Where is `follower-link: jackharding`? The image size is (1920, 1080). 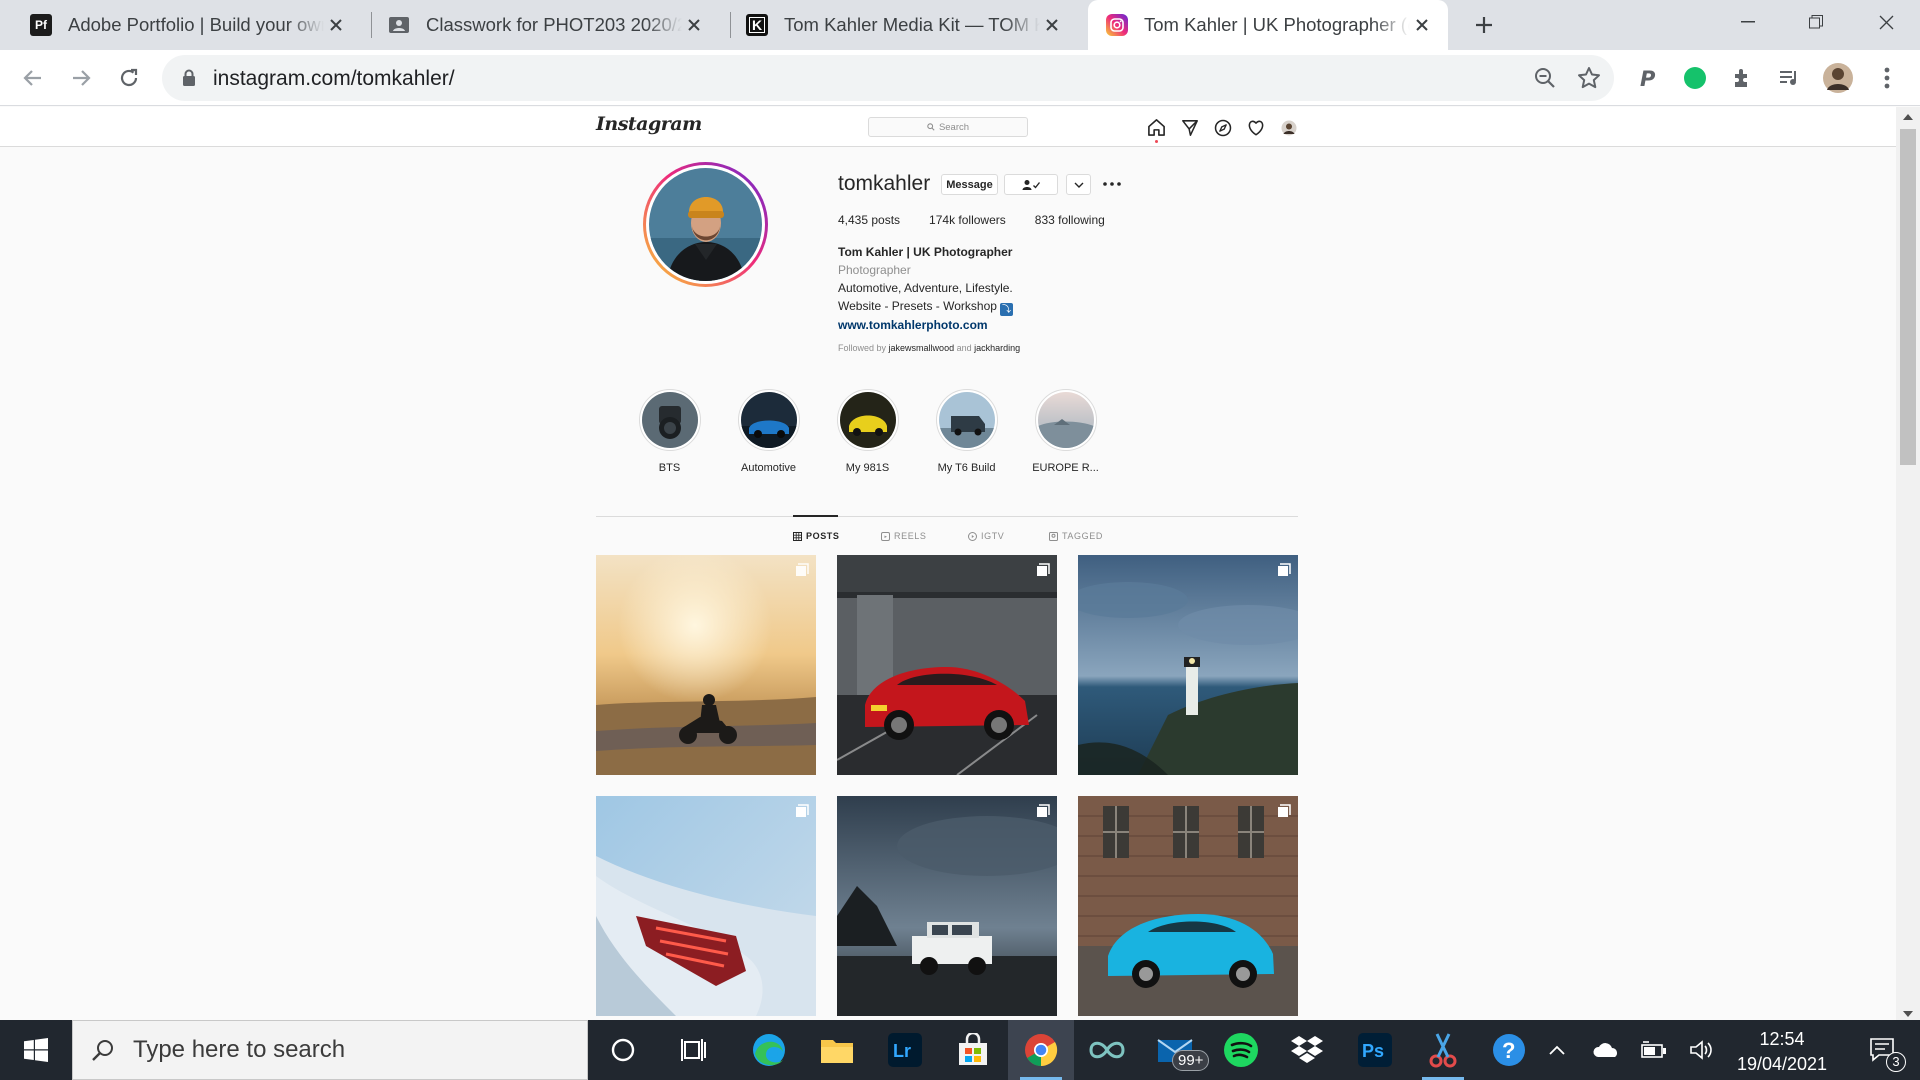 follower-link: jackharding is located at coordinates (997, 348).